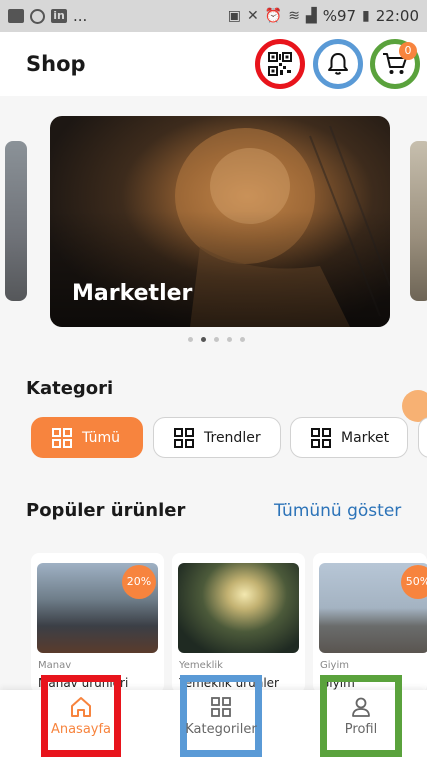 The height and width of the screenshot is (760, 427). What do you see at coordinates (397, 16) in the screenshot?
I see `status-time: 22:00` at bounding box center [397, 16].